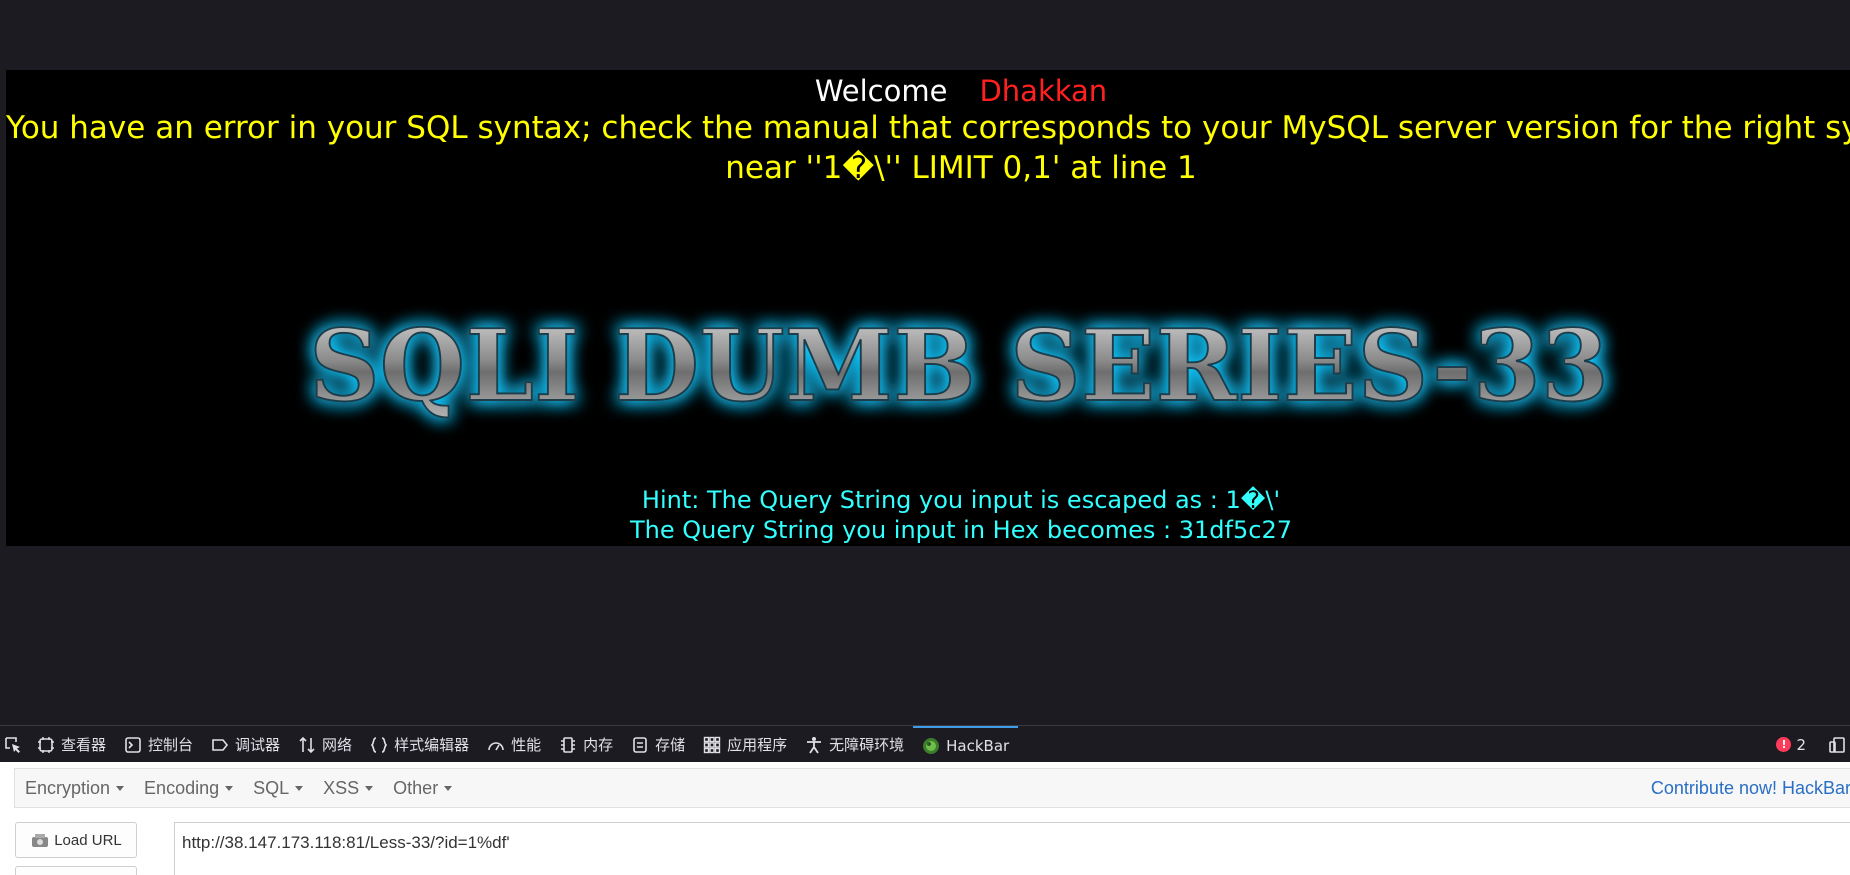 The width and height of the screenshot is (1850, 875). What do you see at coordinates (867, 745) in the screenshot?
I see `tab-label: 无障碍环境` at bounding box center [867, 745].